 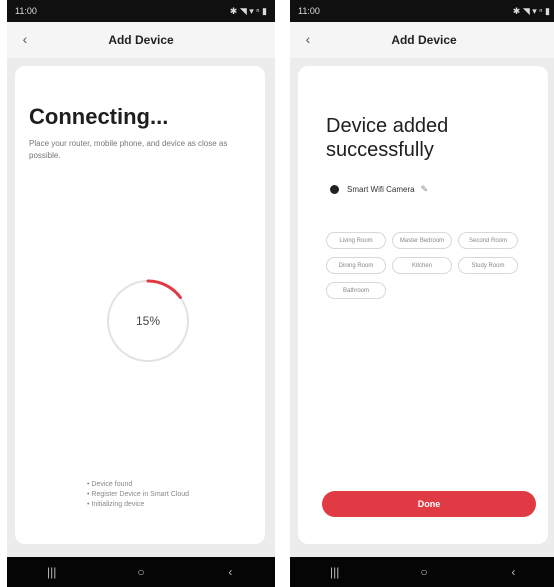 I want to click on step-item: Register Device in Smart Cloud, so click(x=138, y=495).